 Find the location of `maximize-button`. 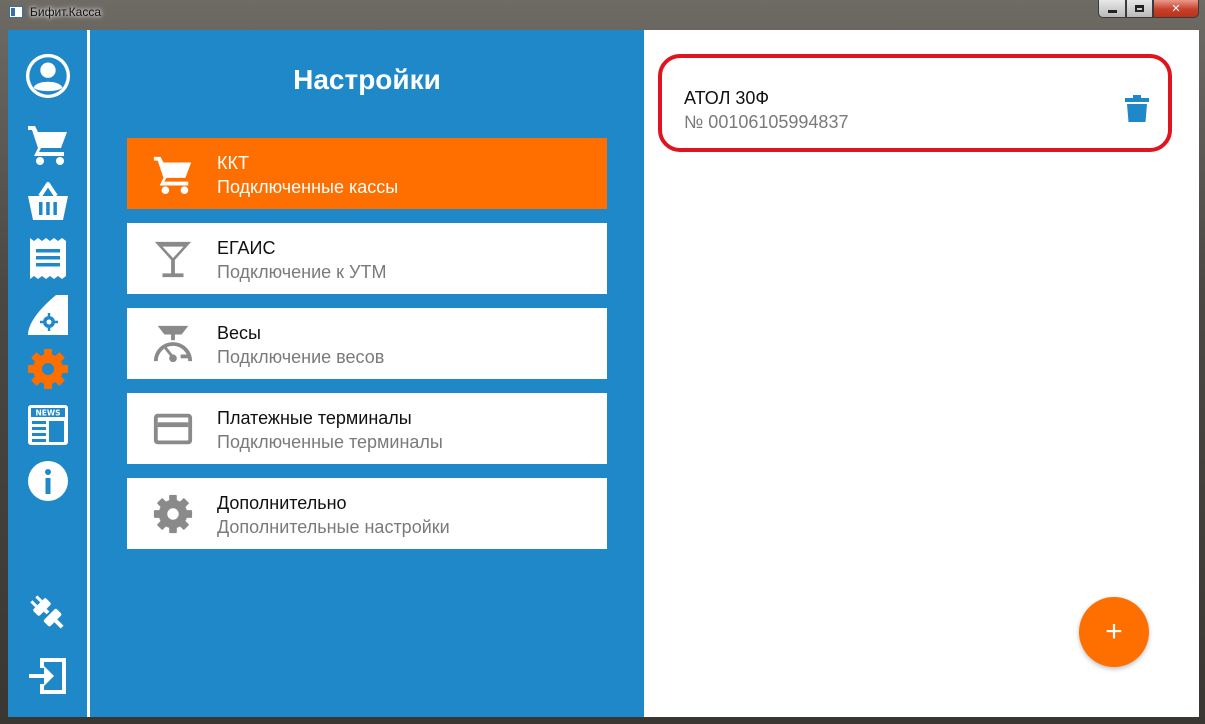

maximize-button is located at coordinates (1139, 9).